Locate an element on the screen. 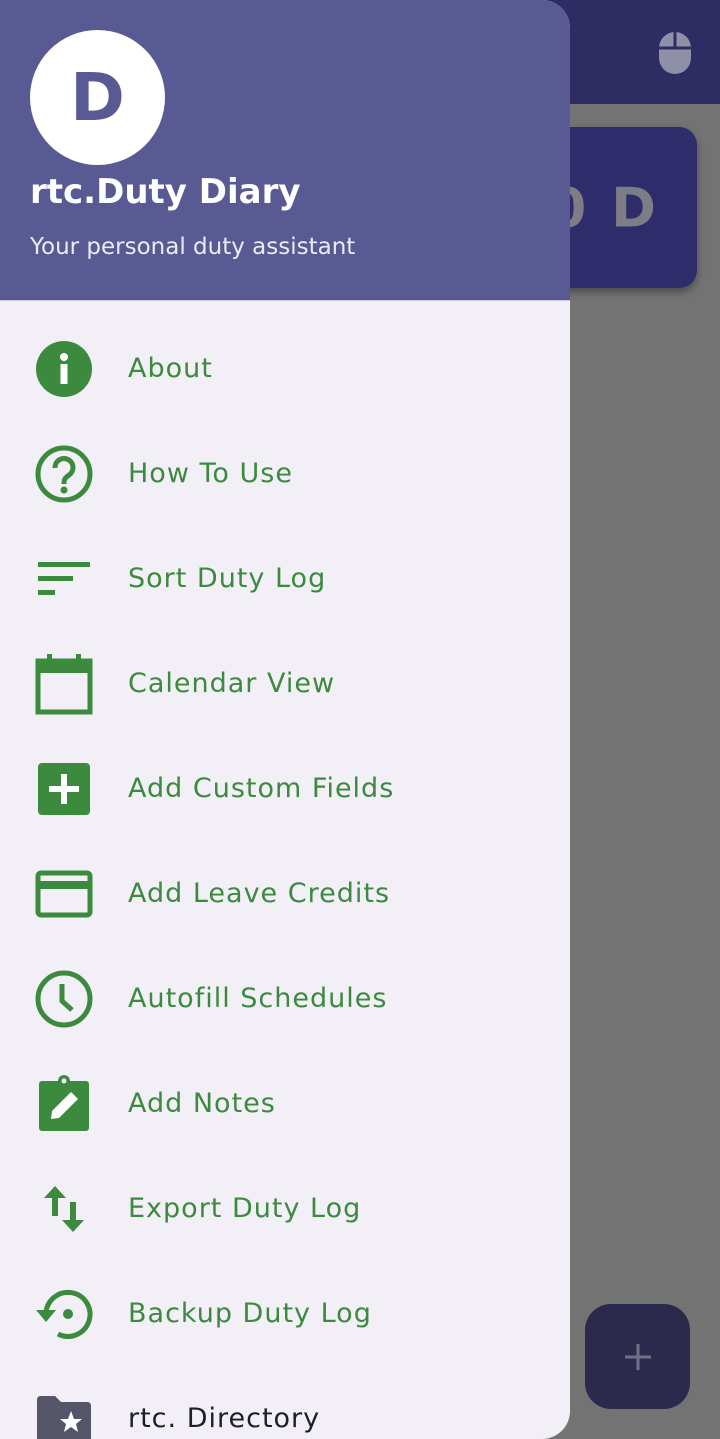 The image size is (720, 1439). add-fab-button is located at coordinates (637, 1356).